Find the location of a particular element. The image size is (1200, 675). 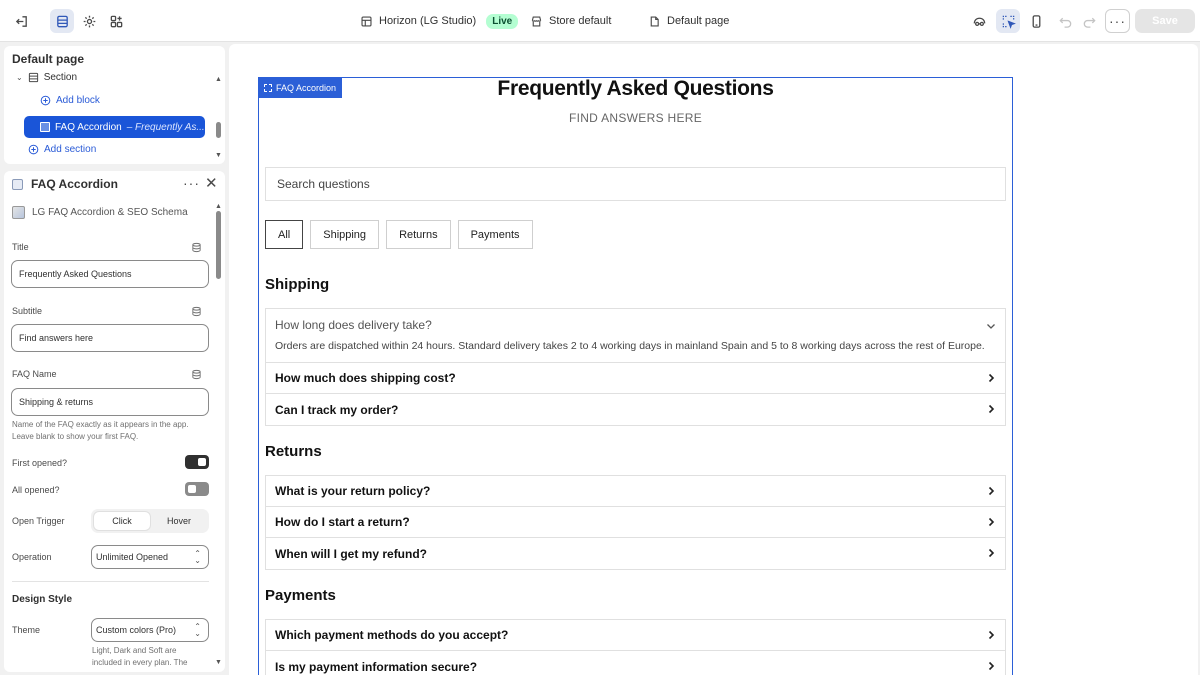

category-heading: Shipping is located at coordinates (297, 284).